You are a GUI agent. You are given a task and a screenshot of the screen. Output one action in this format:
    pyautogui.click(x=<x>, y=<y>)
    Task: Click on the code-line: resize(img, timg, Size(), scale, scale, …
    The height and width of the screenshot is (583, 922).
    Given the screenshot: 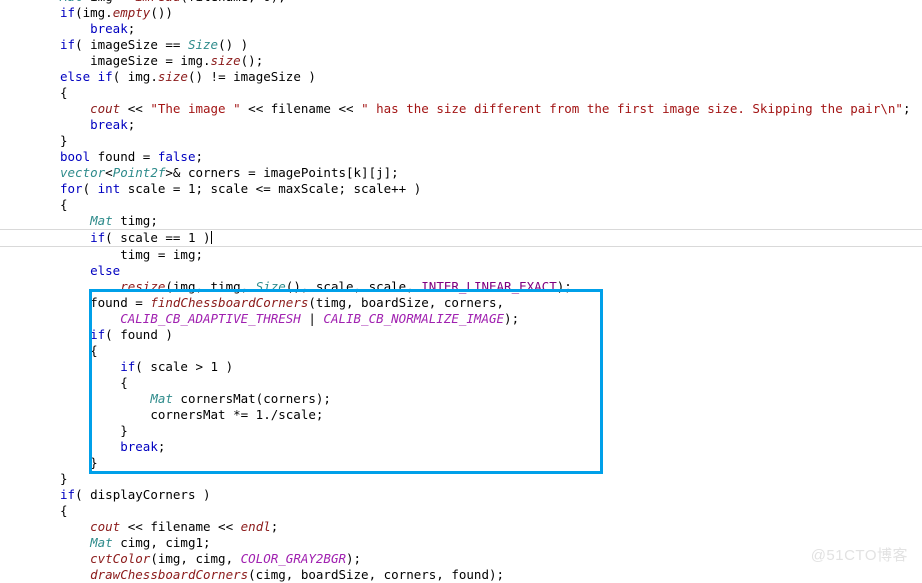 What is the action you would take?
    pyautogui.click(x=461, y=287)
    